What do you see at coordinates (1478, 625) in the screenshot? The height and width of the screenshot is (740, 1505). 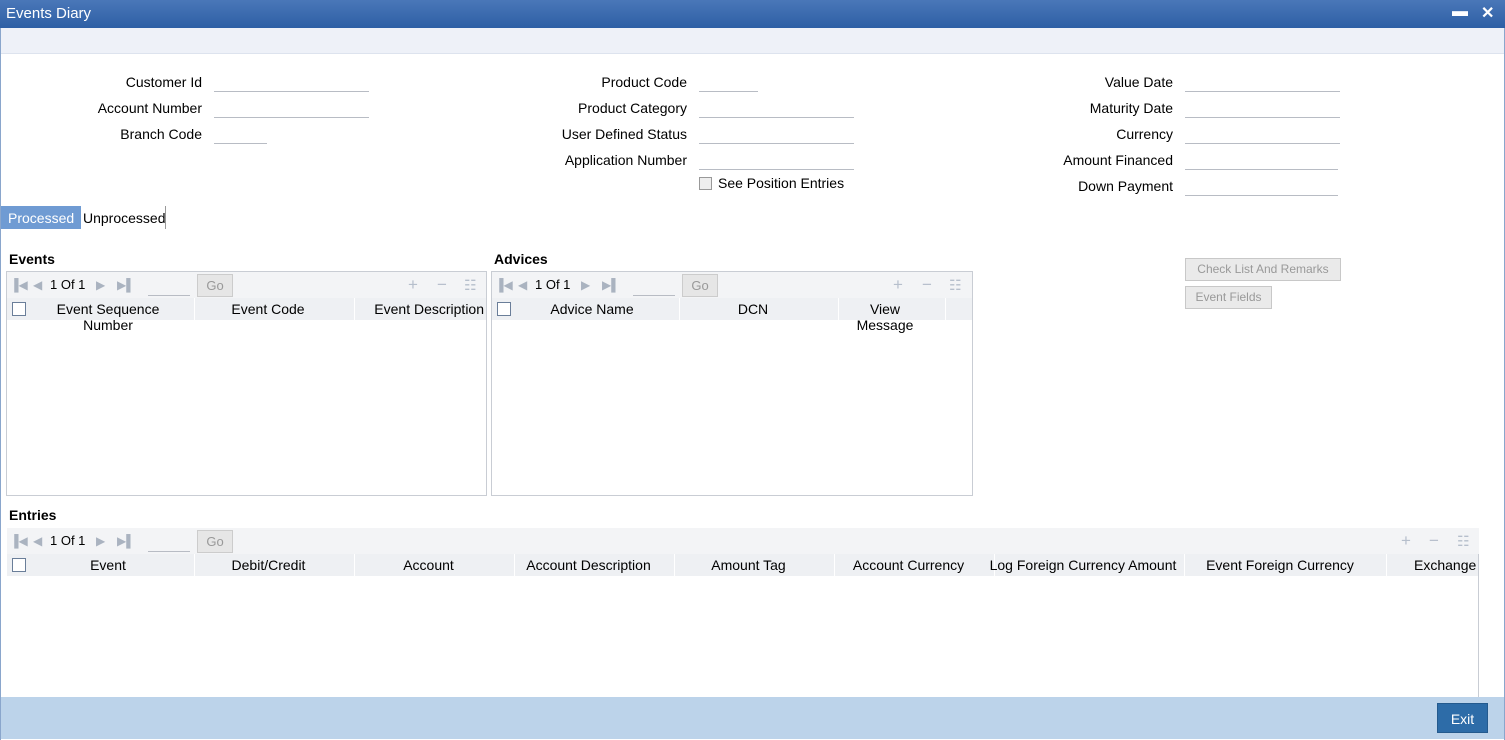 I see `entries-right-border` at bounding box center [1478, 625].